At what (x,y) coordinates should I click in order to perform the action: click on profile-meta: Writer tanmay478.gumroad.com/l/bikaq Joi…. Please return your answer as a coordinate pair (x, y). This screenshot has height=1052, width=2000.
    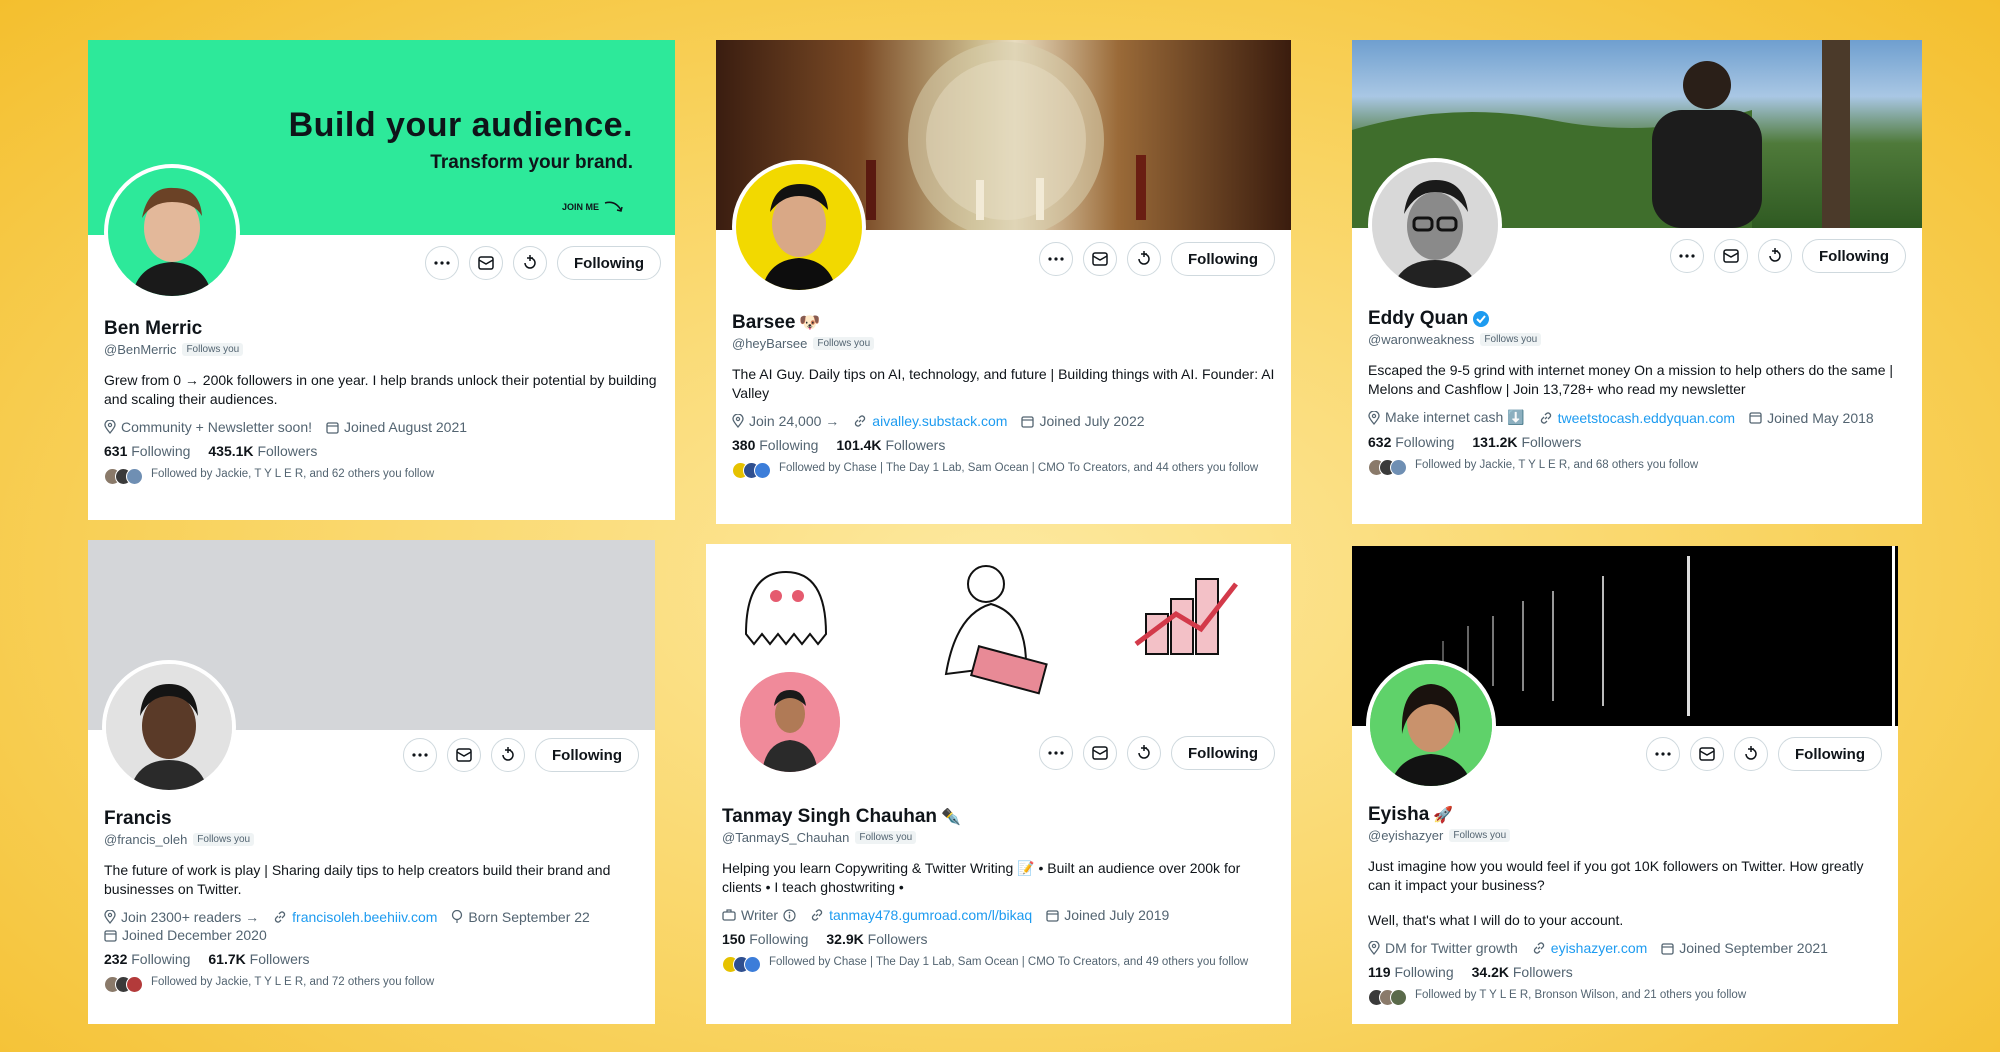
    Looking at the image, I should click on (998, 915).